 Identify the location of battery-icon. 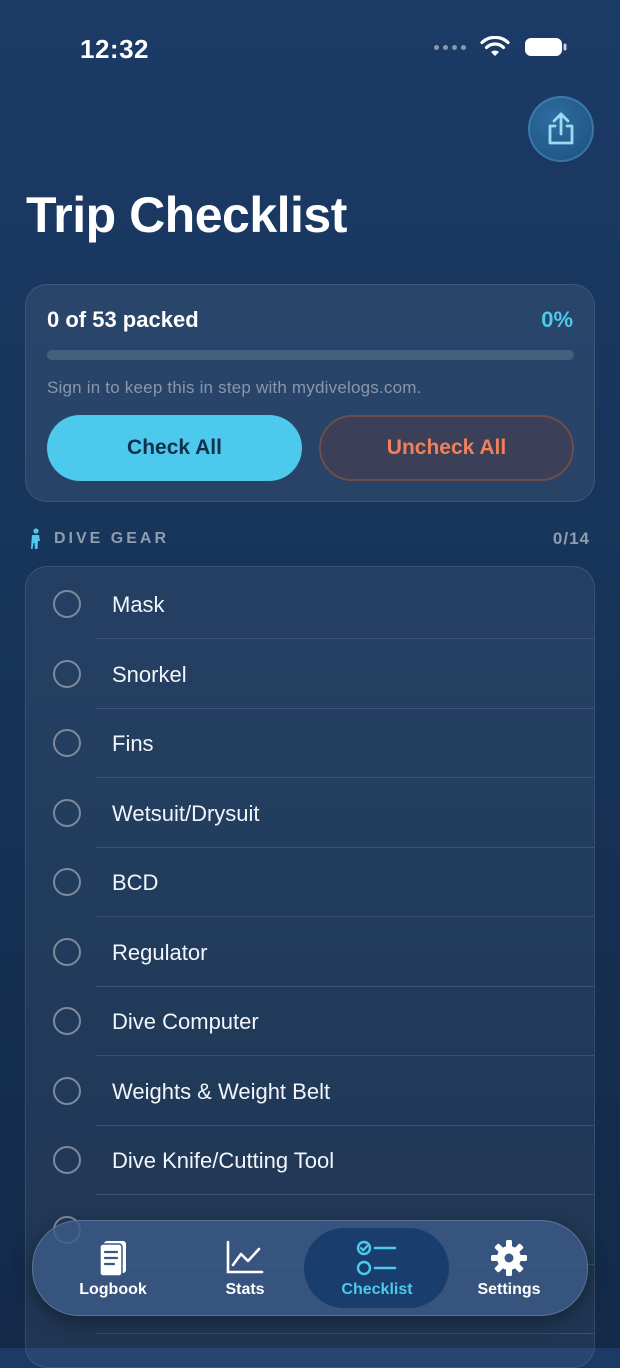
(546, 47).